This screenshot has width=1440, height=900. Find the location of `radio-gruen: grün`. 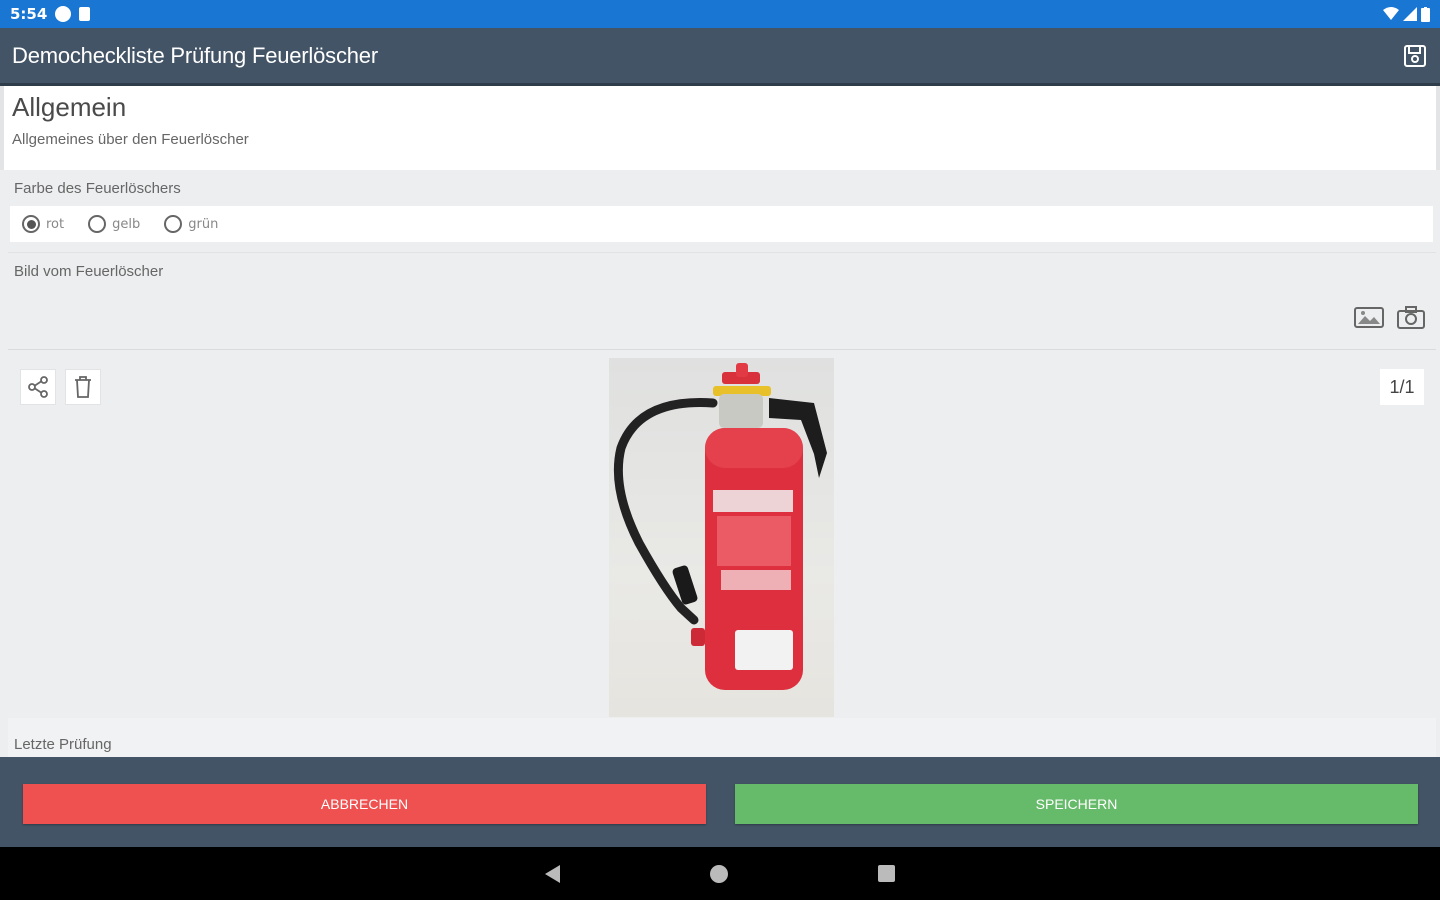

radio-gruen: grün is located at coordinates (191, 224).